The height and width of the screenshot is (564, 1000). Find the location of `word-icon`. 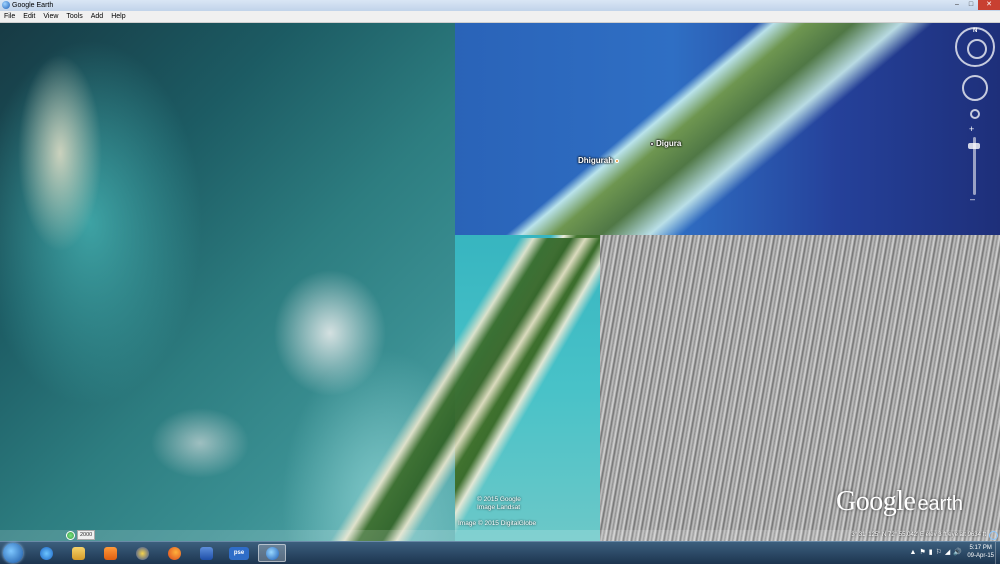

word-icon is located at coordinates (206, 553).